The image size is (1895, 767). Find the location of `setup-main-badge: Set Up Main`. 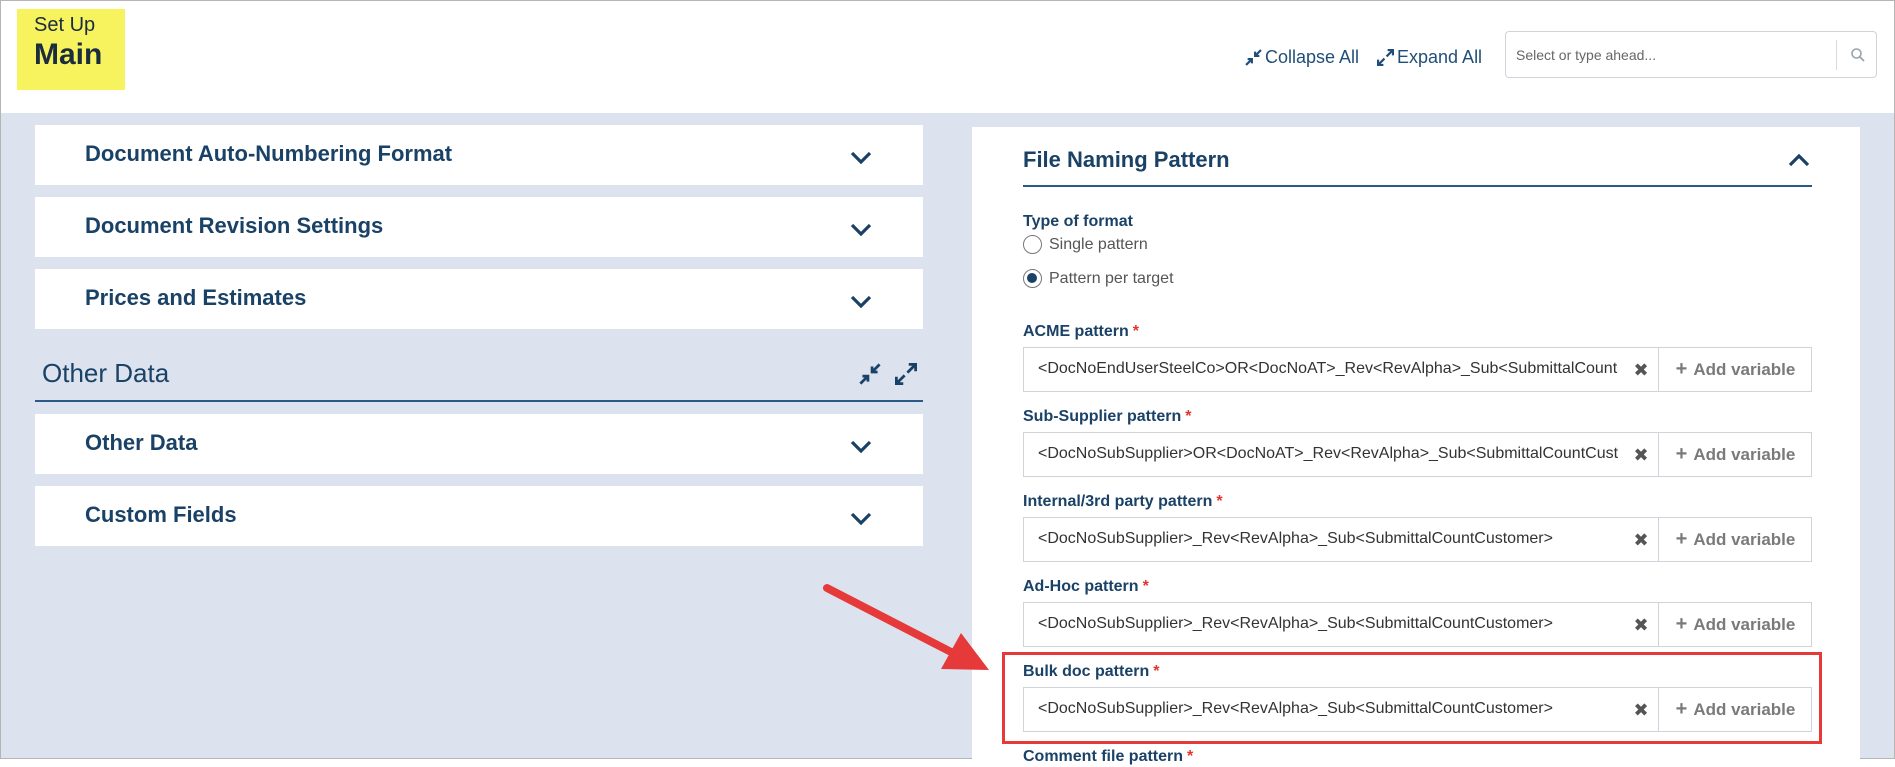

setup-main-badge: Set Up Main is located at coordinates (71, 49).